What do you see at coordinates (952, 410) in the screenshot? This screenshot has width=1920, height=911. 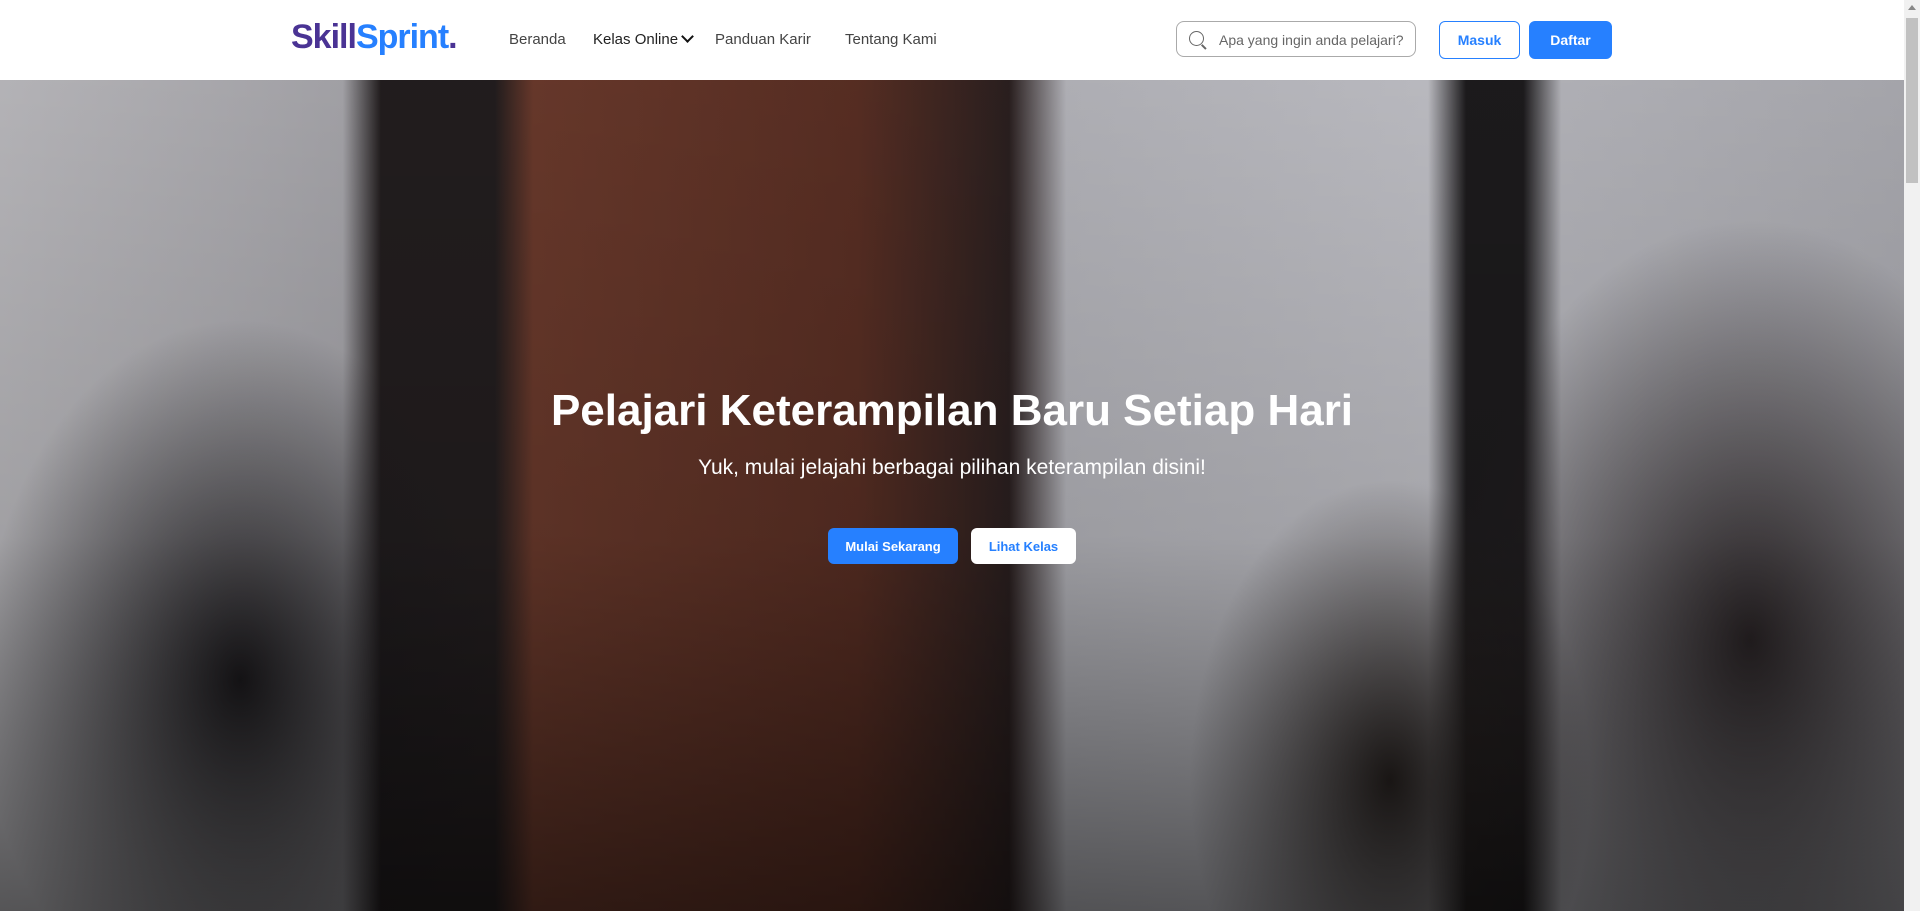 I see `hero-title: Pelajari Keterampilan Baru Setiap Hari` at bounding box center [952, 410].